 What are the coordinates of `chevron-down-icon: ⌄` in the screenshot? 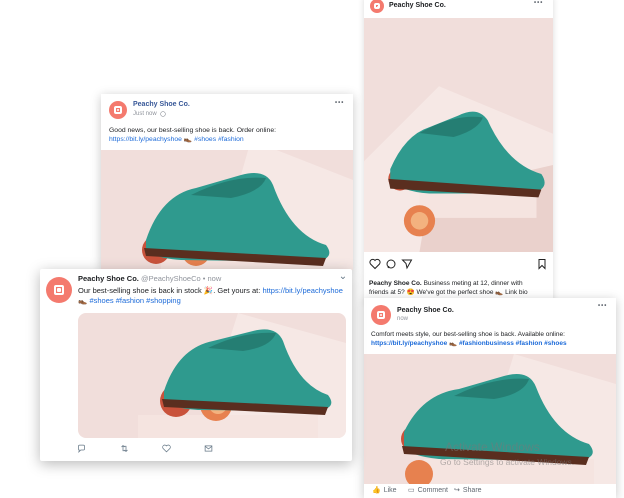 It's located at (343, 276).